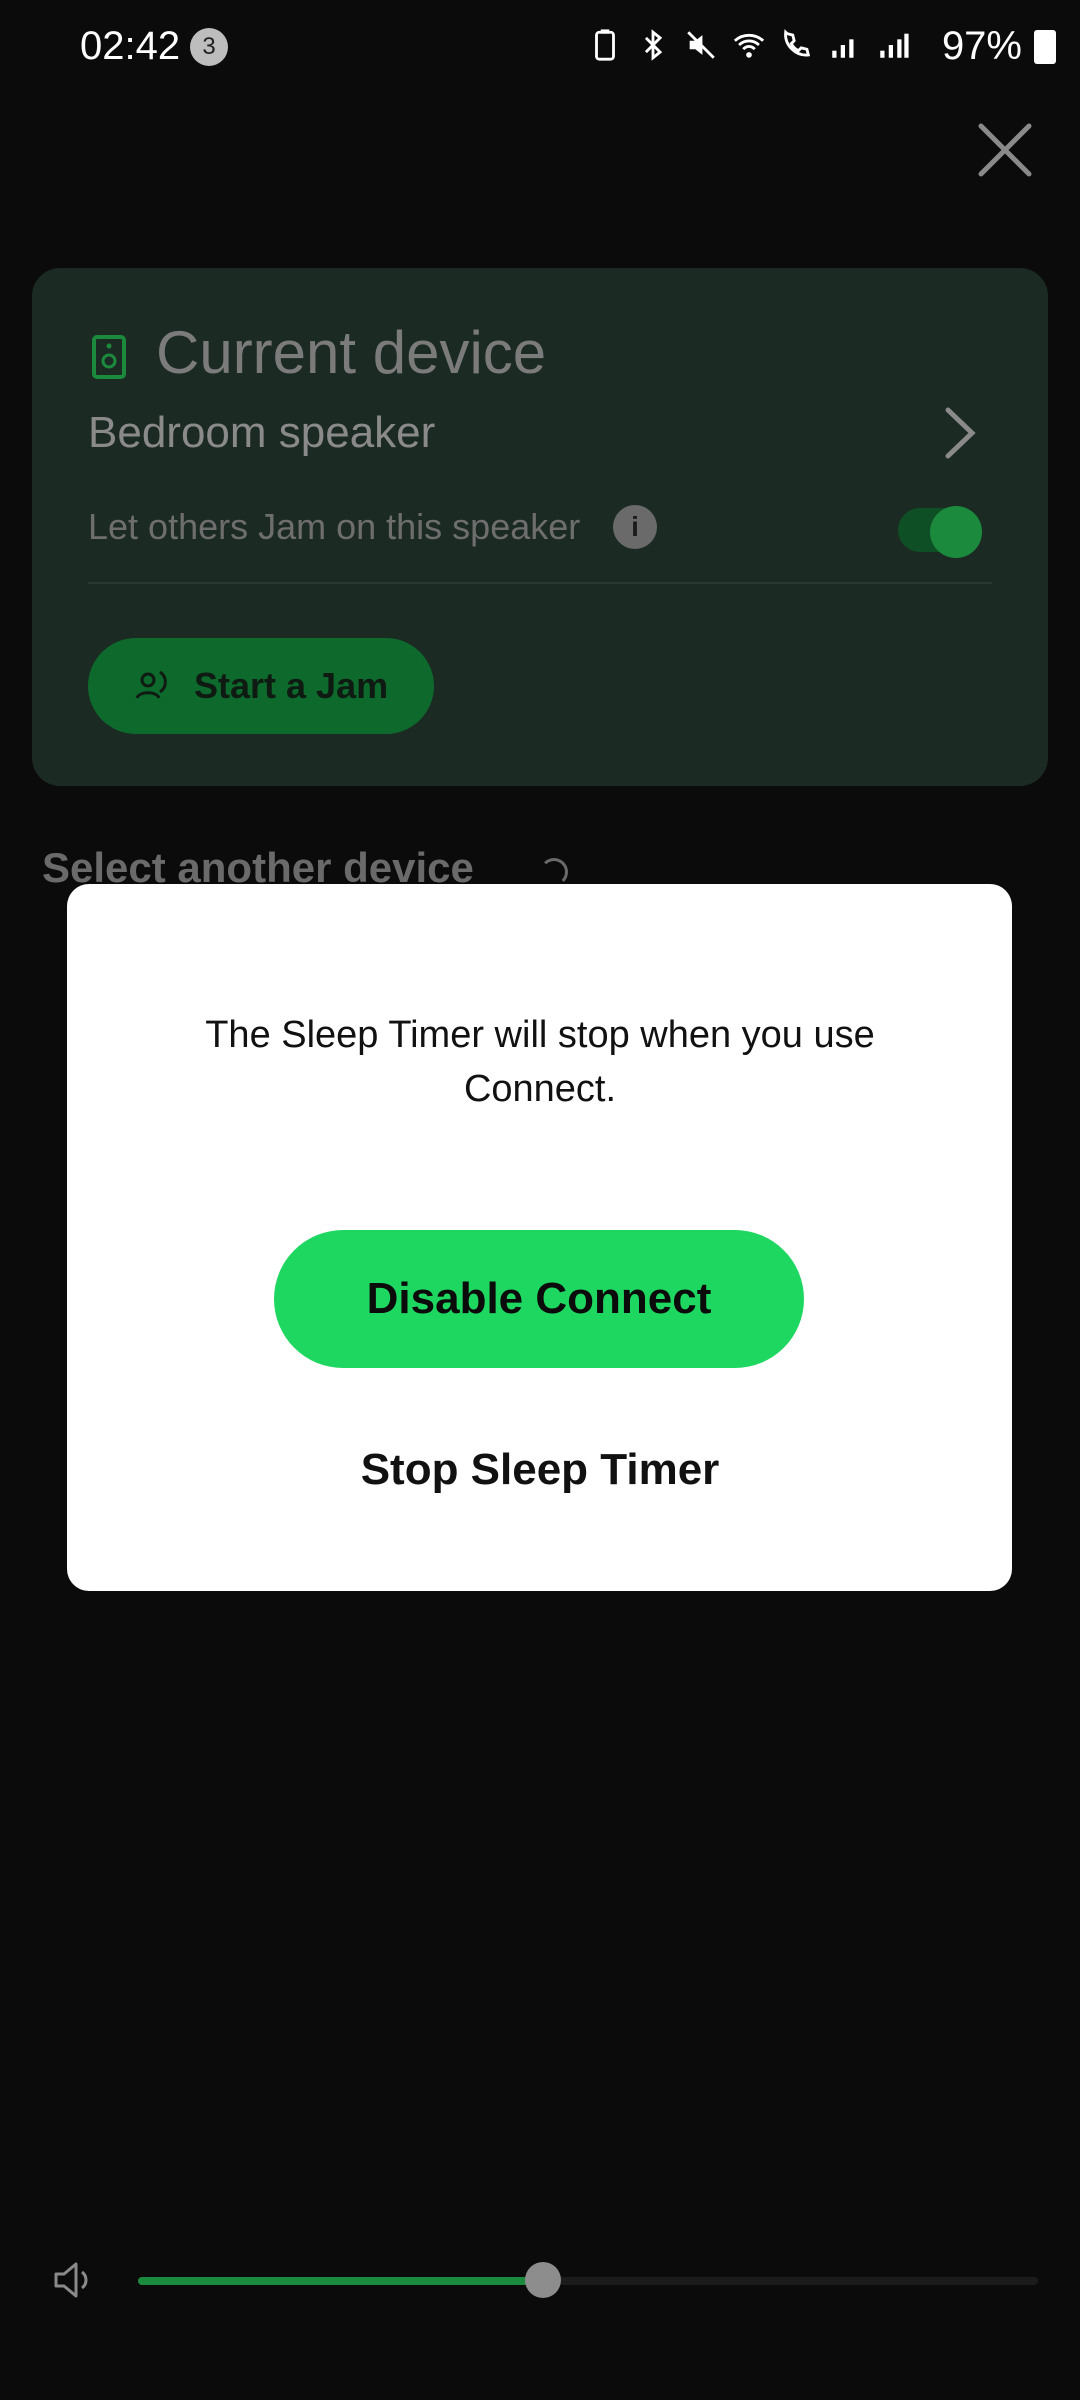 This screenshot has width=1080, height=2400. I want to click on volume-slider-track, so click(588, 2281).